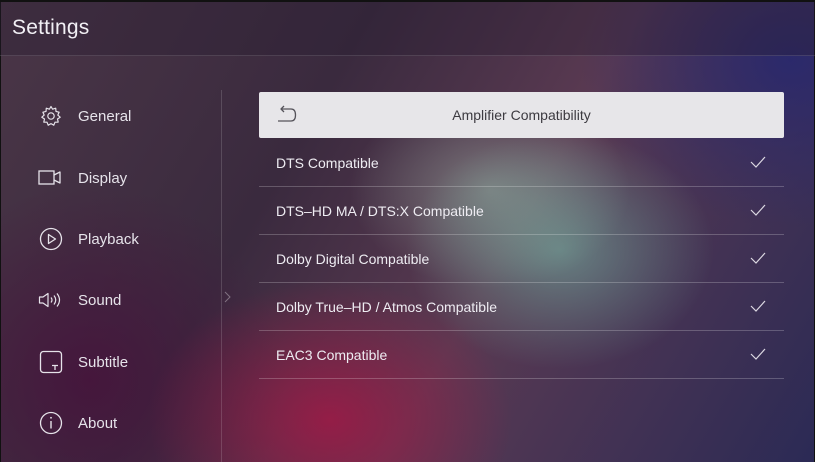  What do you see at coordinates (521, 211) in the screenshot?
I see `option-dts-hd-ma-dtsx-compatible: DTS–HD MA / DTS:X Compatible` at bounding box center [521, 211].